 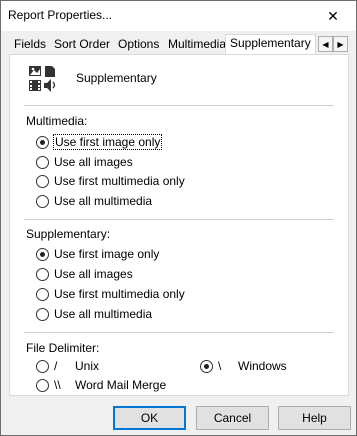 I want to click on delimiter-symbol: \, so click(x=219, y=366).